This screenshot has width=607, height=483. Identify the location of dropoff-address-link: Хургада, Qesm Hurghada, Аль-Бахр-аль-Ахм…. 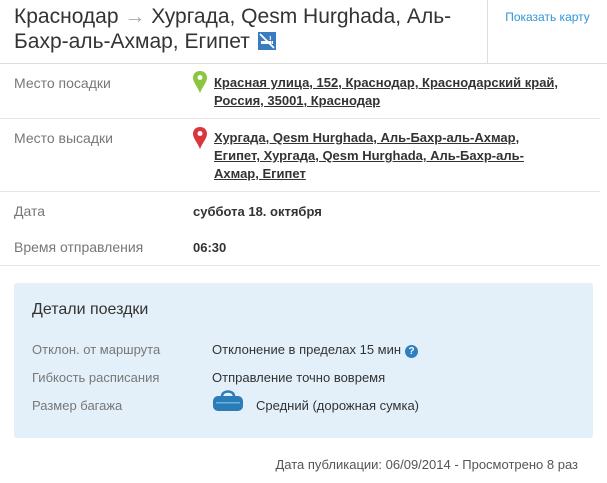
(389, 156).